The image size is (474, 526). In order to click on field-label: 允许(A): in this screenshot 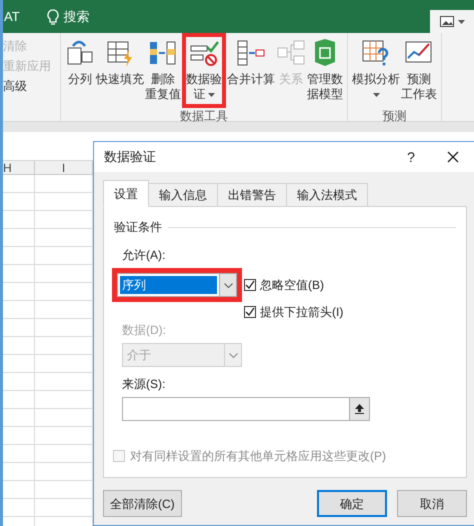, I will do `click(144, 255)`.